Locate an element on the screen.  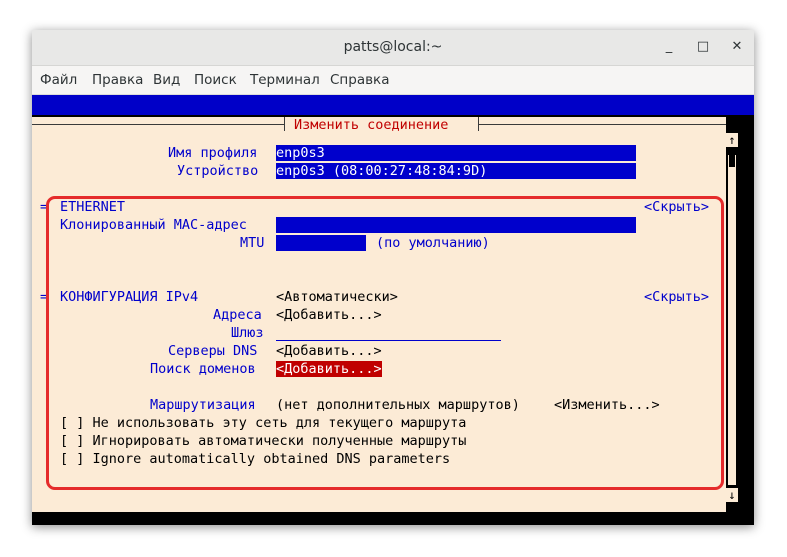
menu-search: Поиск is located at coordinates (215, 80).